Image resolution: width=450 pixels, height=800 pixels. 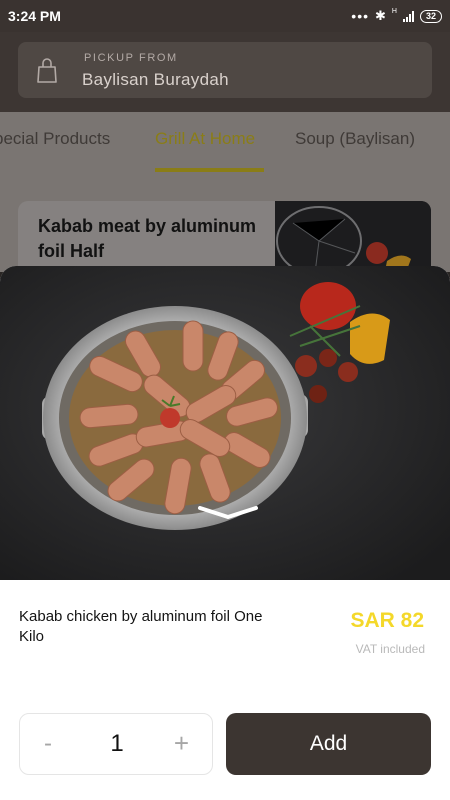 I want to click on bluetooth-icon: ✱, so click(x=380, y=15).